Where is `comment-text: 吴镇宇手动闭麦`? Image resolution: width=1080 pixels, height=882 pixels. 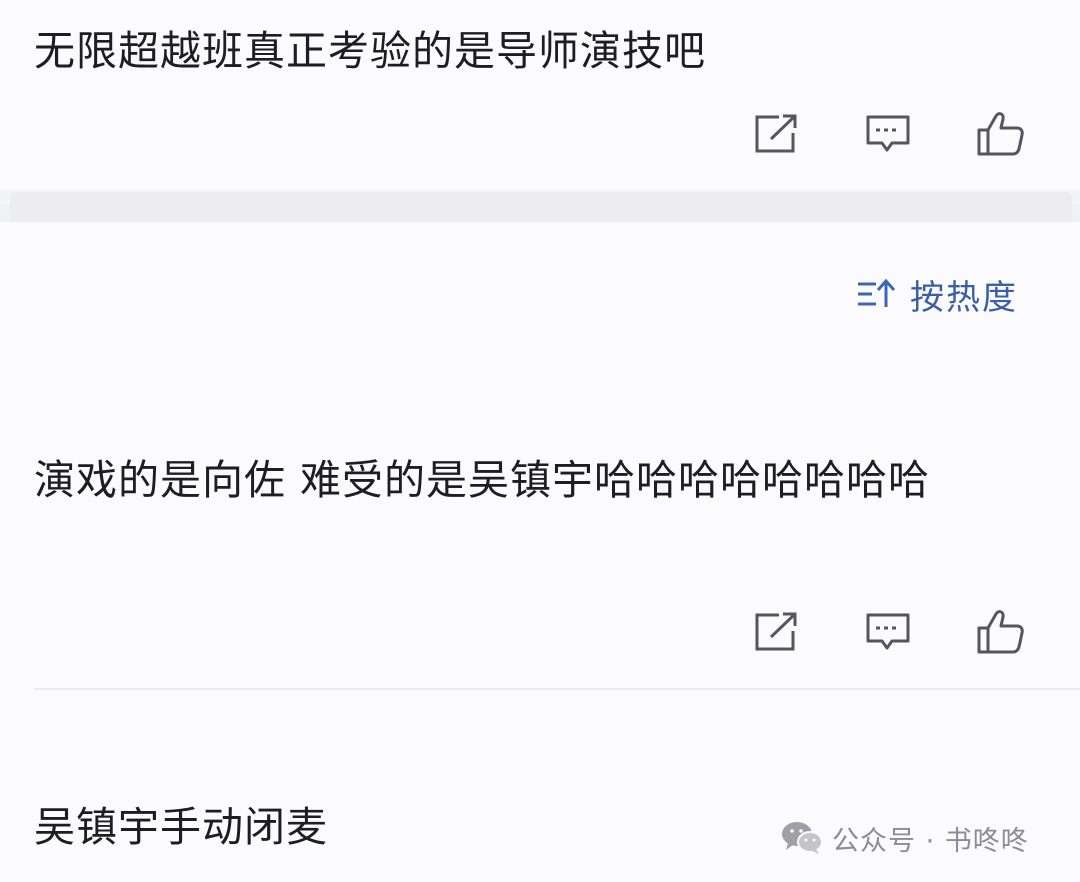
comment-text: 吴镇宇手动闭麦 is located at coordinates (181, 827).